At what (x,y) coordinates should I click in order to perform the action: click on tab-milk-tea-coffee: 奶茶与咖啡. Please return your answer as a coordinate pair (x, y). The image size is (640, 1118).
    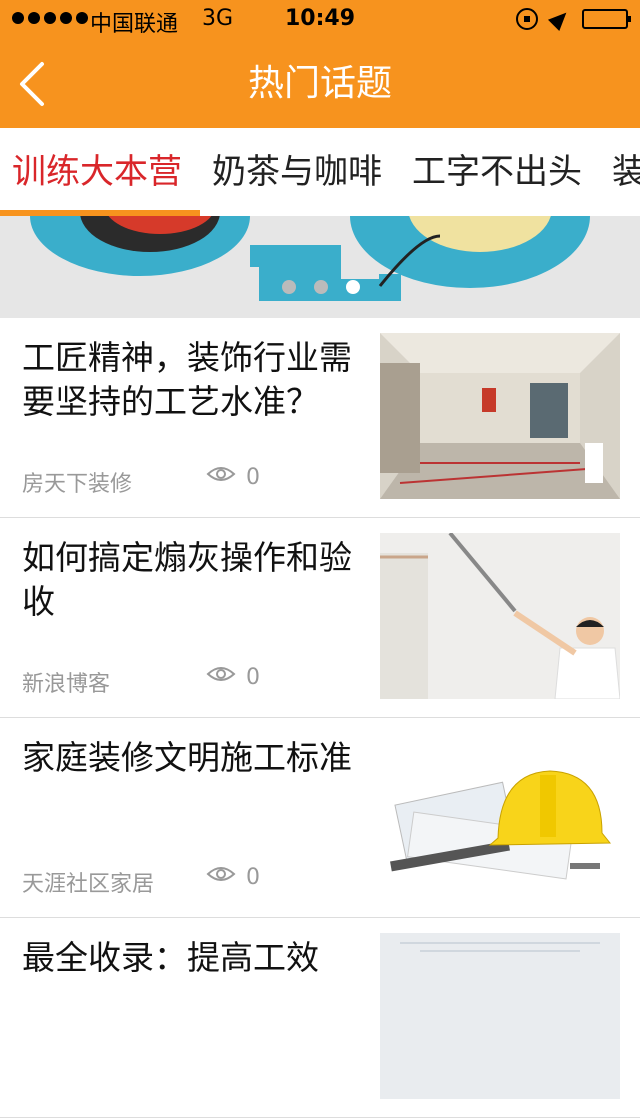
    Looking at the image, I should click on (297, 172).